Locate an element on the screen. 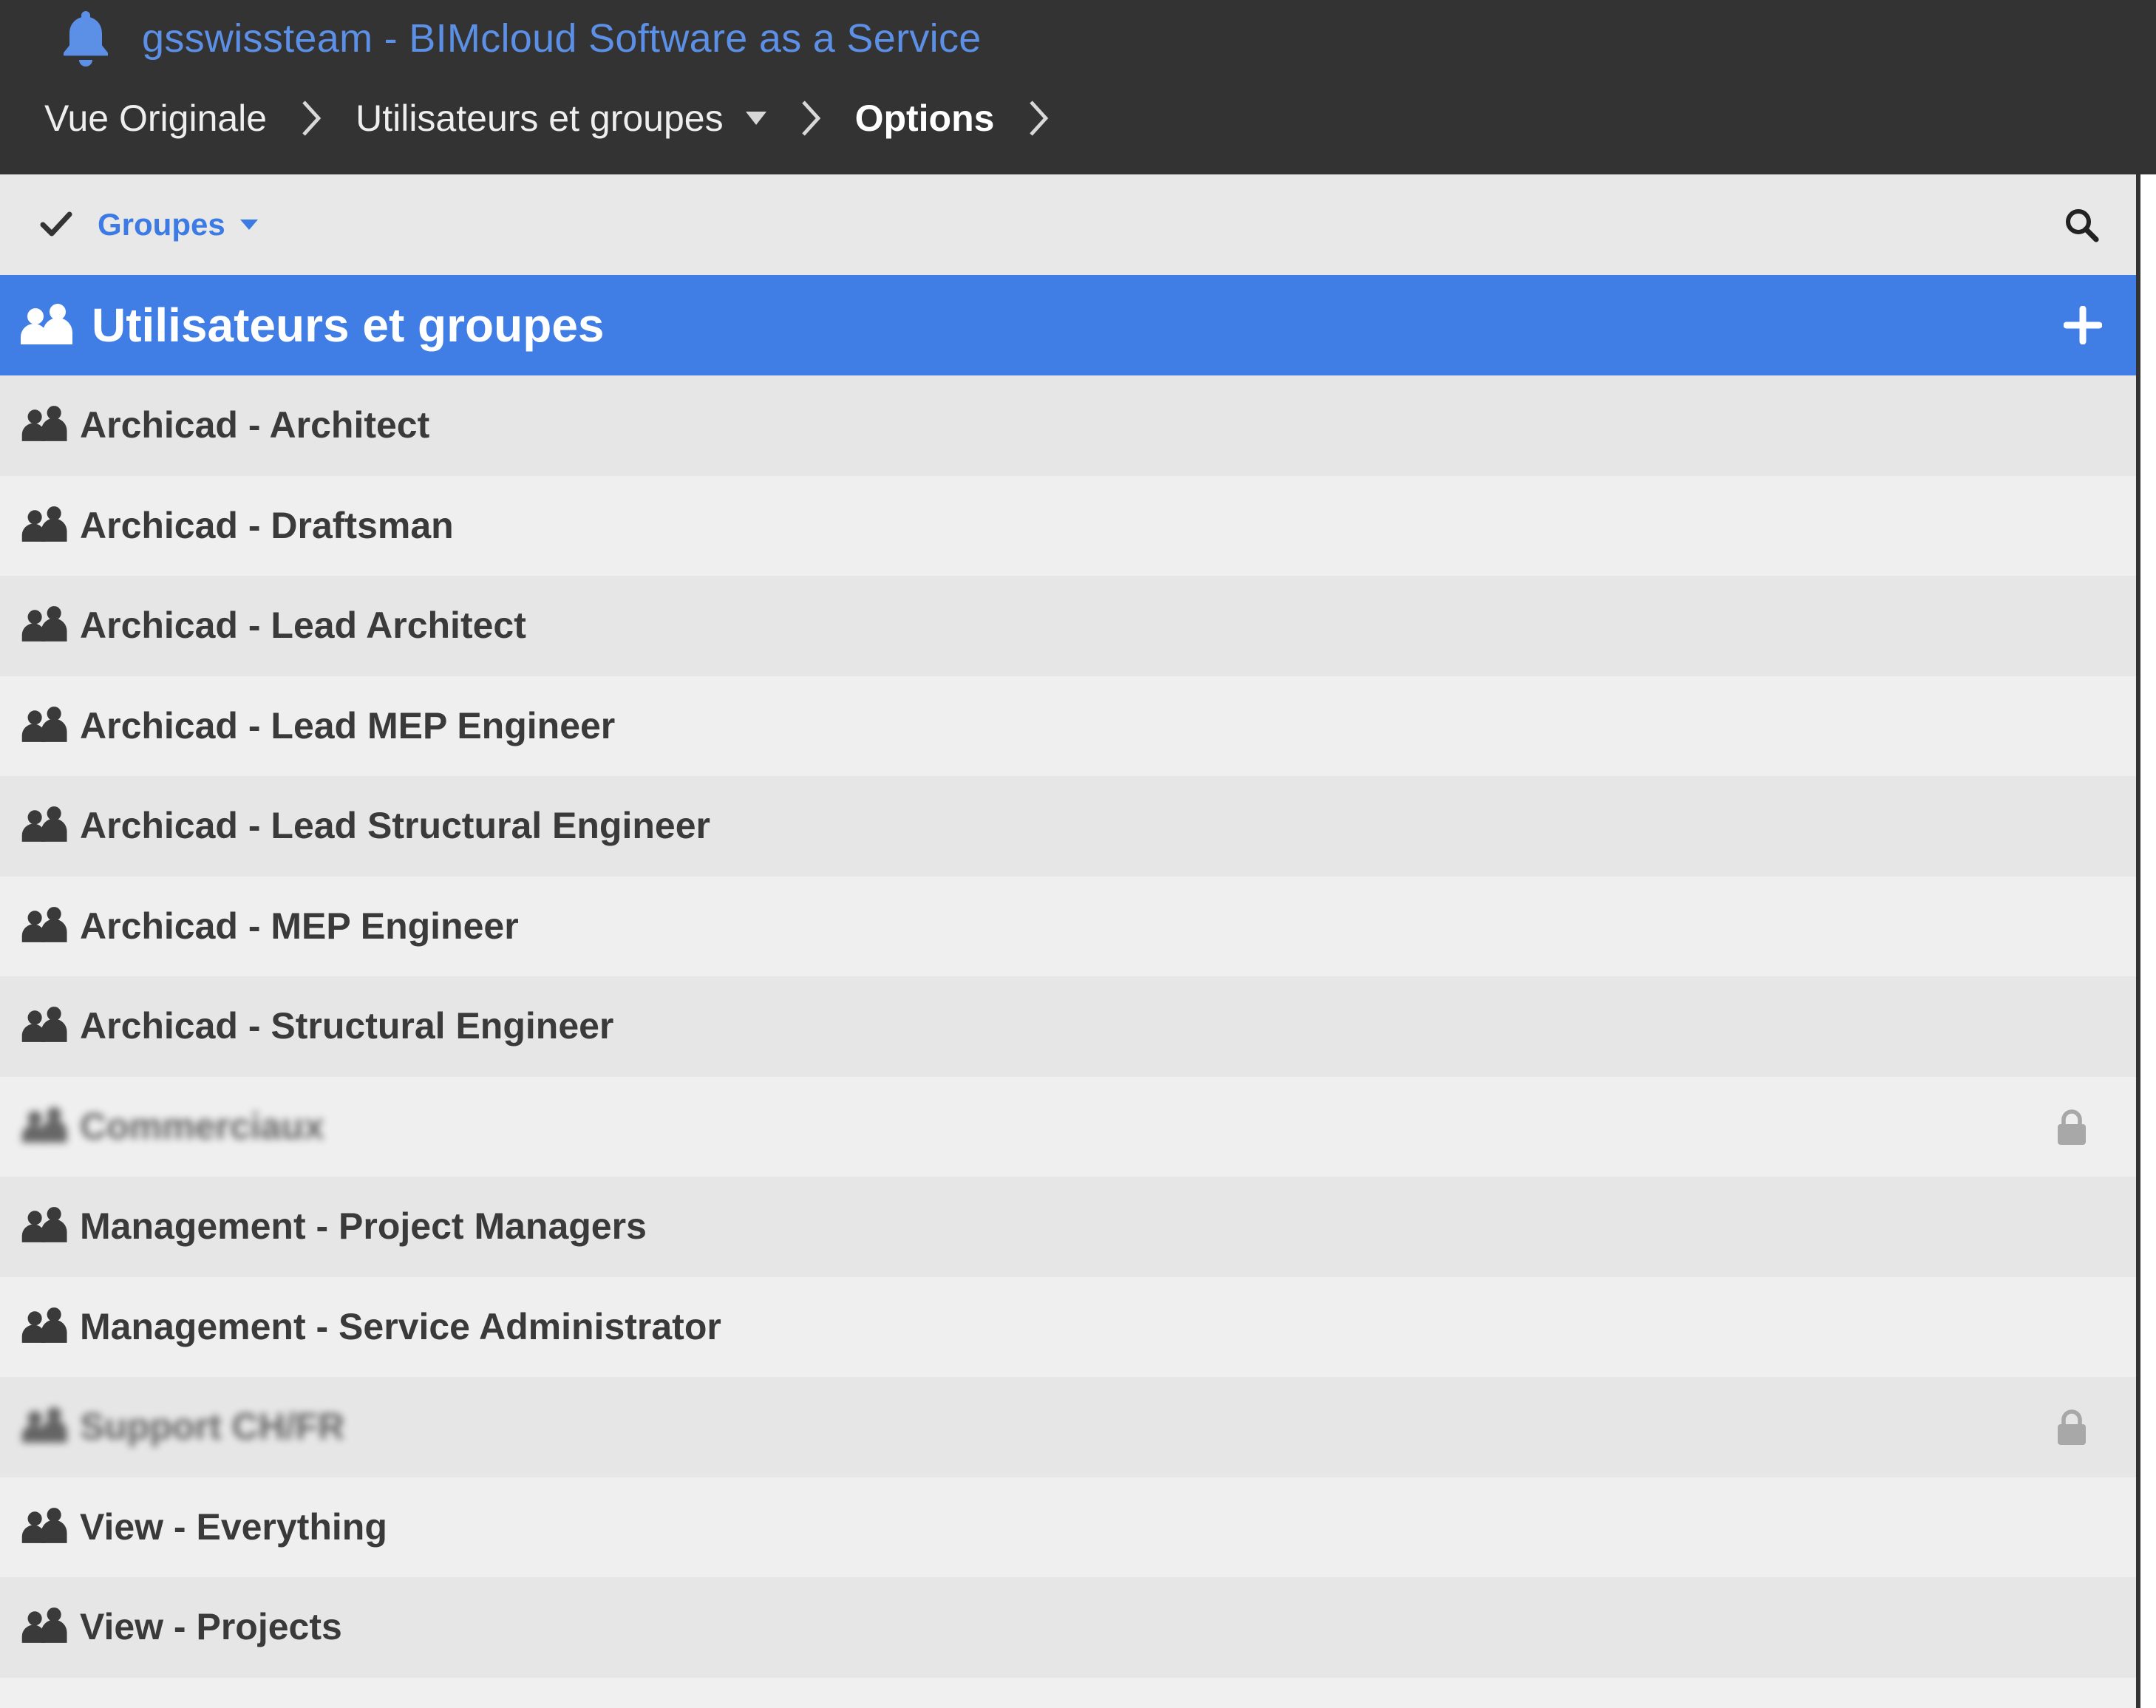  search-icon is located at coordinates (2082, 225).